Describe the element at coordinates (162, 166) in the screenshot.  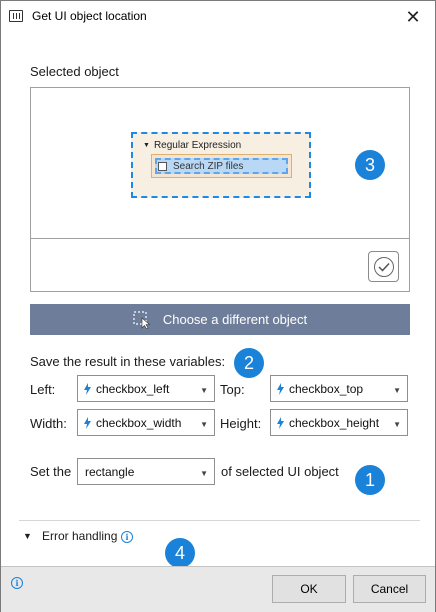
I see `checkbox-icon` at that location.